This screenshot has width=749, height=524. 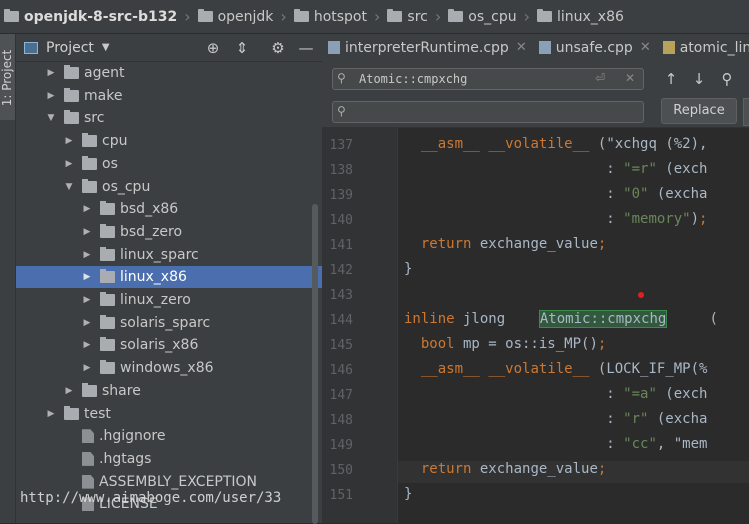 I want to click on tree-item-test: ▶ test, so click(x=169, y=414).